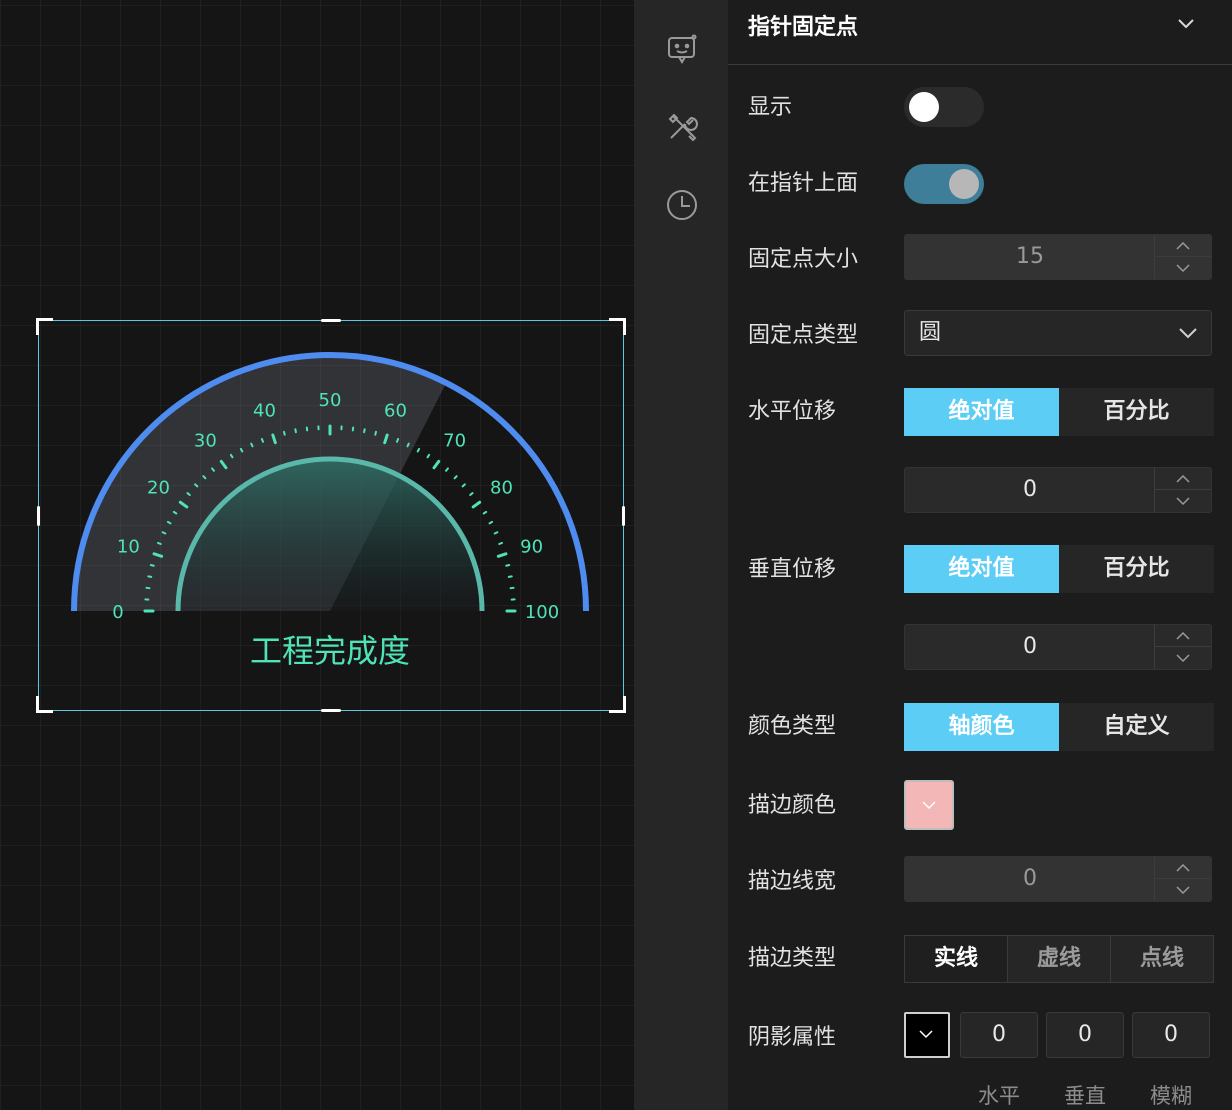 Image resolution: width=1232 pixels, height=1110 pixels. I want to click on resize-handle-bottom-left, so click(44, 704).